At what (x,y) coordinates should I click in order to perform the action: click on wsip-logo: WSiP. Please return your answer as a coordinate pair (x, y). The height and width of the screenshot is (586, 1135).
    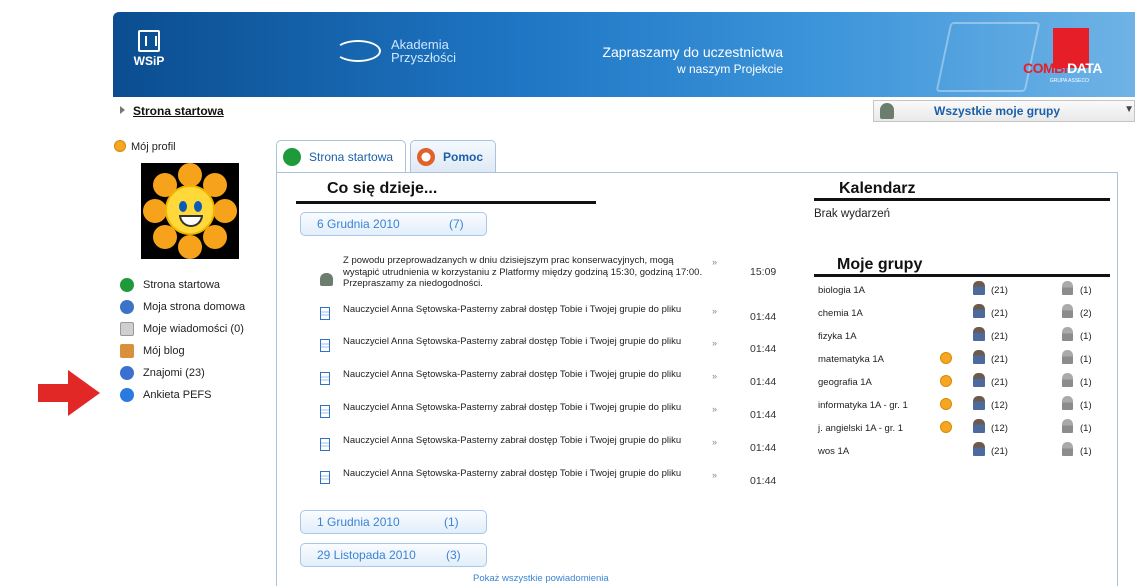
    Looking at the image, I should click on (149, 49).